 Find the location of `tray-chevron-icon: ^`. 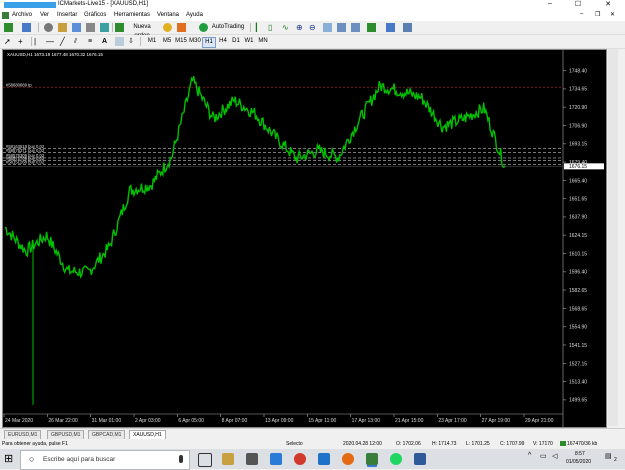

tray-chevron-icon: ^ is located at coordinates (529, 455).